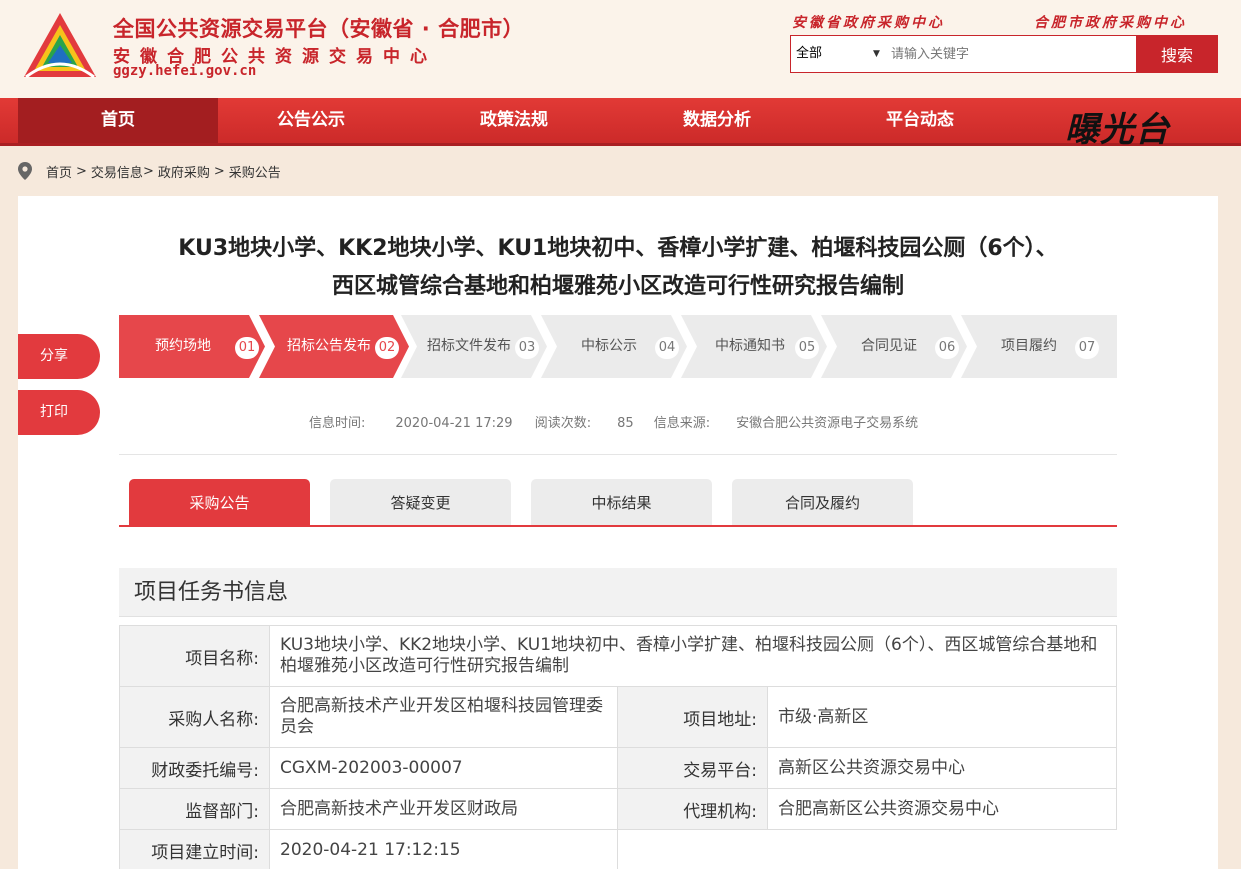 Image resolution: width=1241 pixels, height=869 pixels. I want to click on share-button: 分享, so click(59, 356).